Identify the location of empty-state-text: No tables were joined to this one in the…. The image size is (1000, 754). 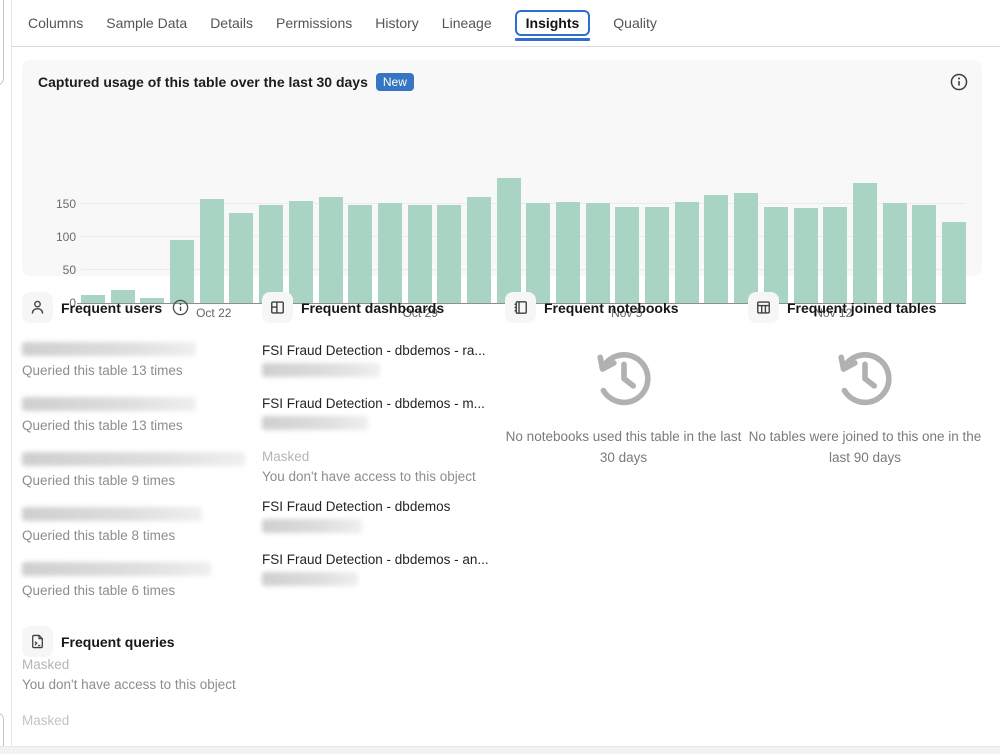
(865, 447).